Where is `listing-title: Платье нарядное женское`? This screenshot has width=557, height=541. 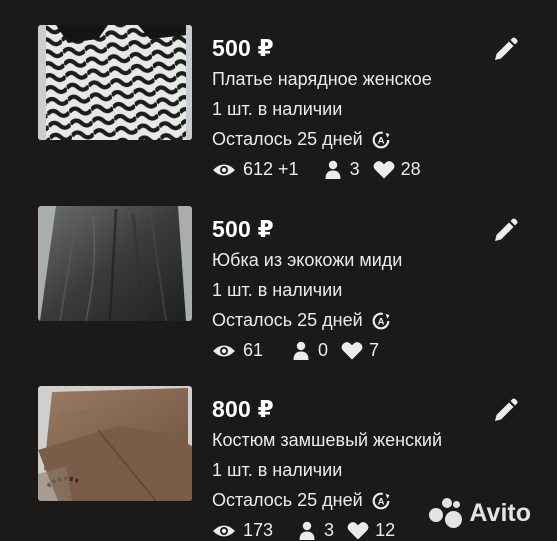 listing-title: Платье нарядное женское is located at coordinates (322, 79).